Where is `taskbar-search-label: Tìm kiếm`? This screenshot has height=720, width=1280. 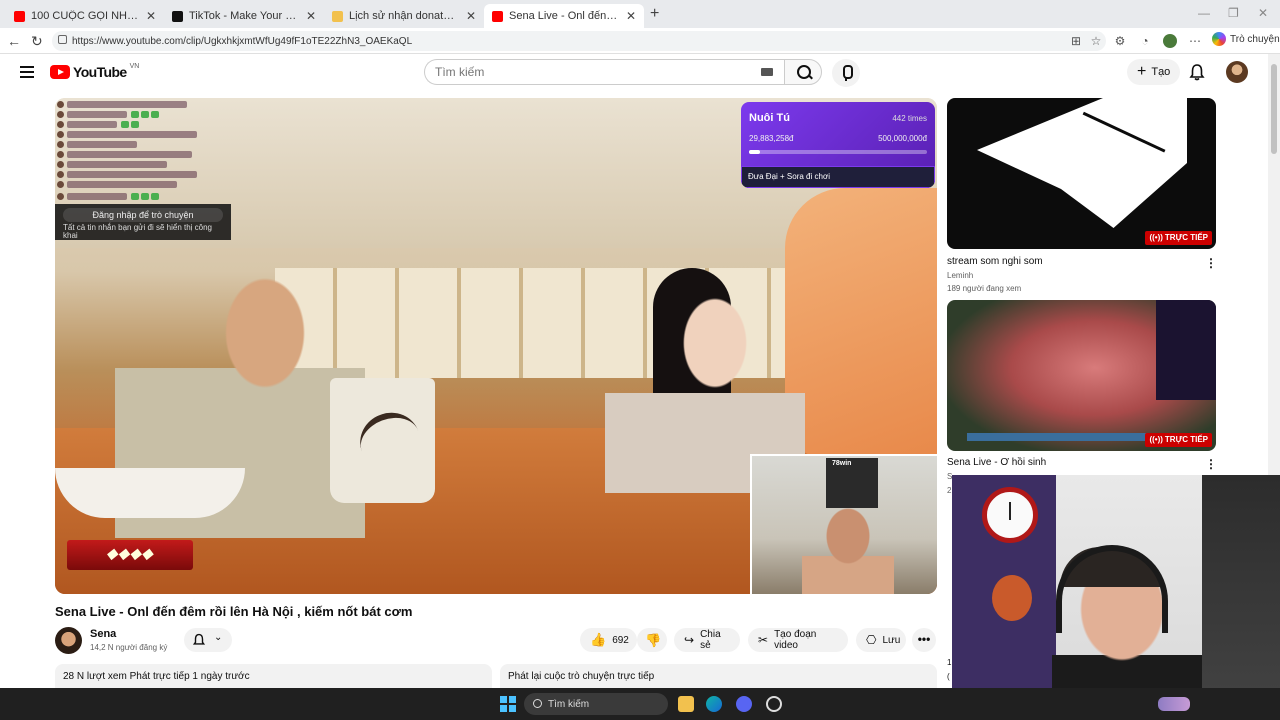
taskbar-search-label: Tìm kiếm is located at coordinates (569, 704).